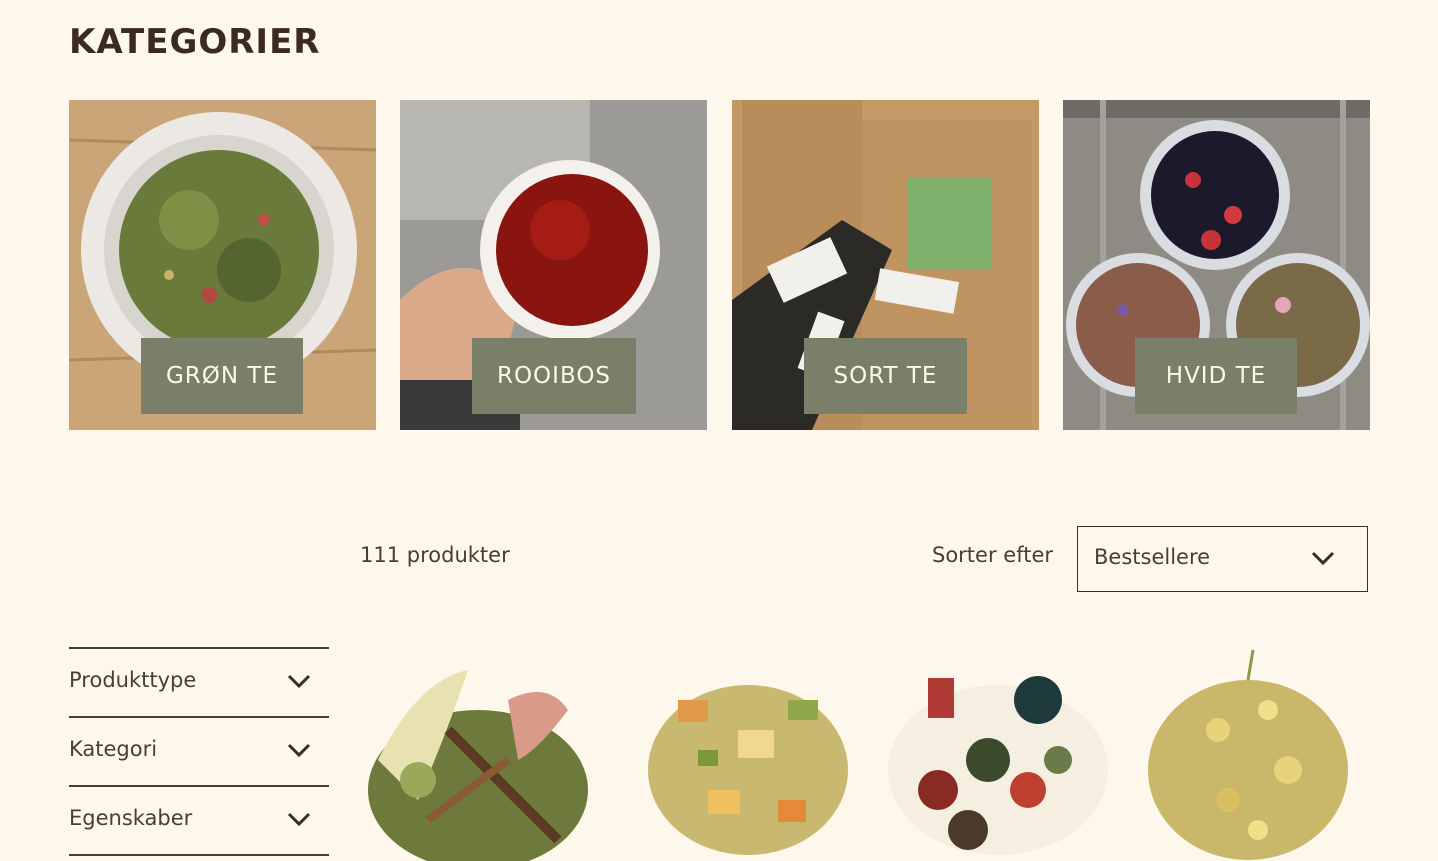  I want to click on category-card-black-tea: SORT TE, so click(885, 265).